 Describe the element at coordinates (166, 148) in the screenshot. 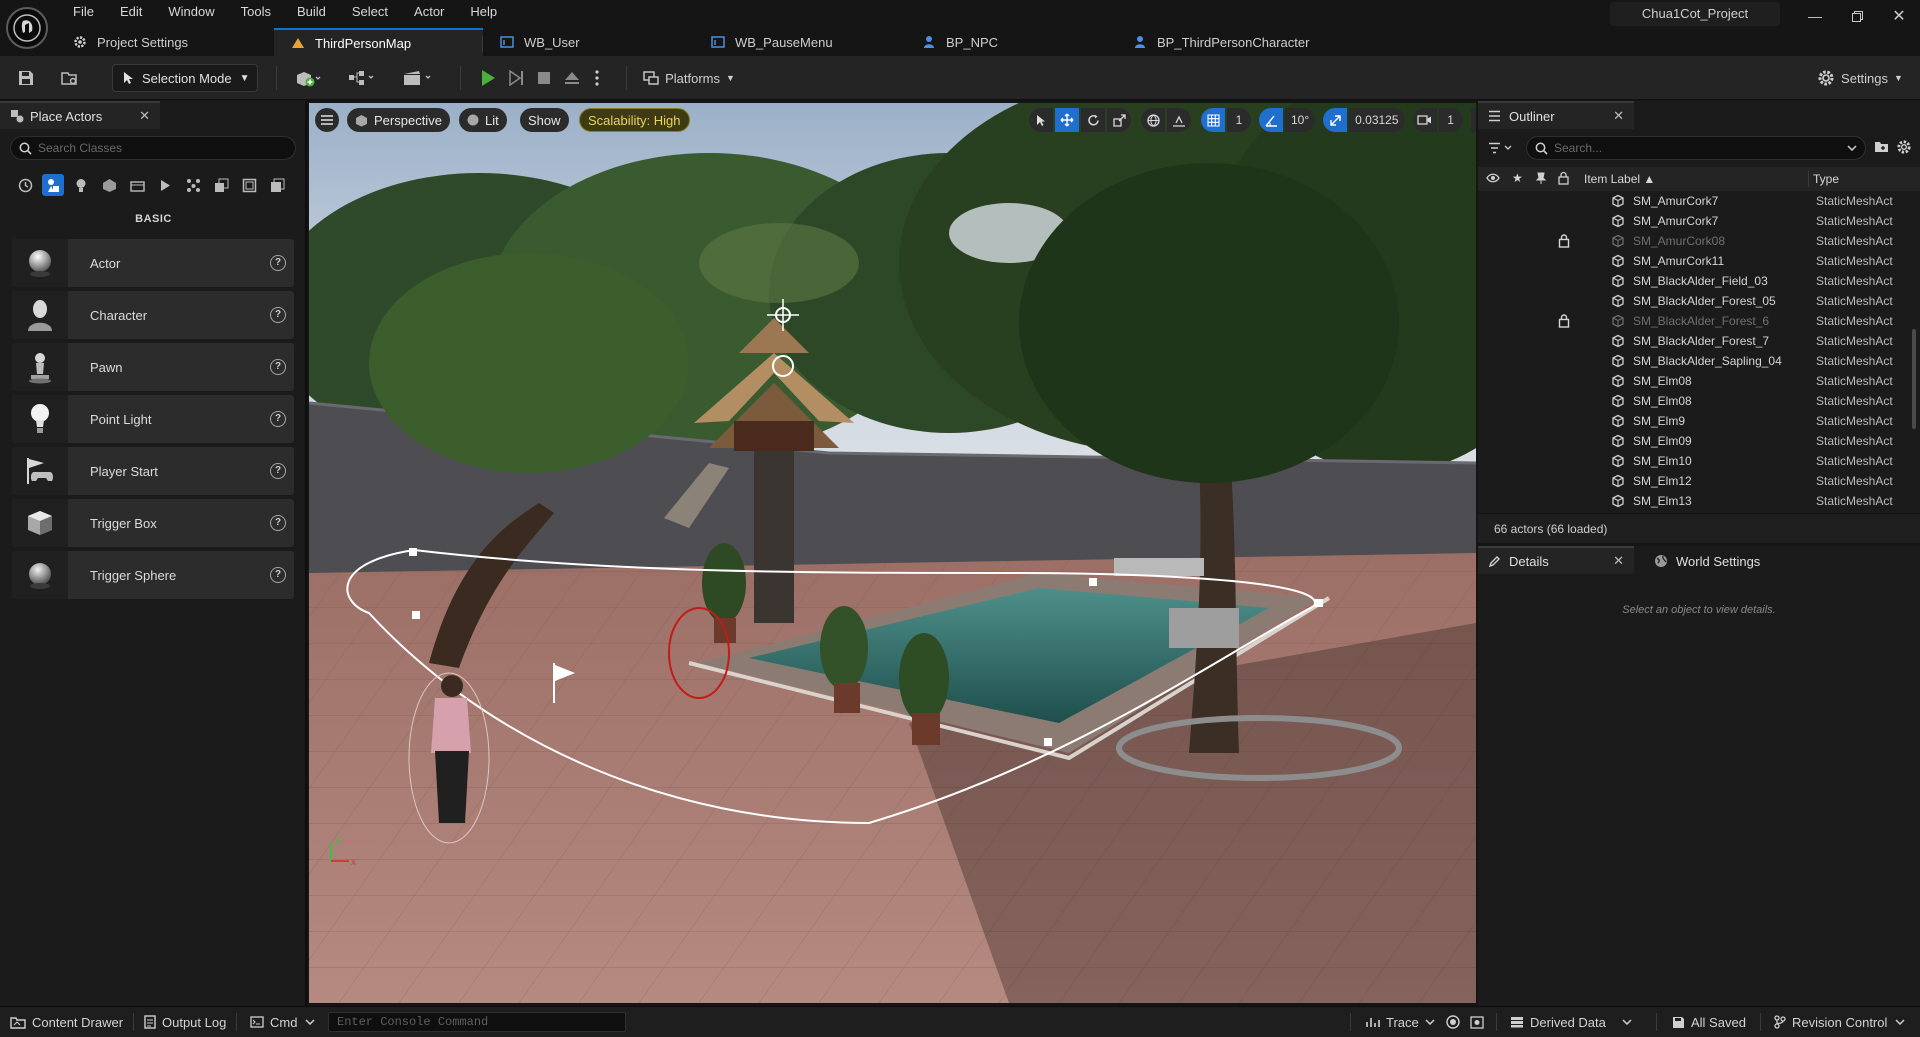

I see `search-input` at that location.